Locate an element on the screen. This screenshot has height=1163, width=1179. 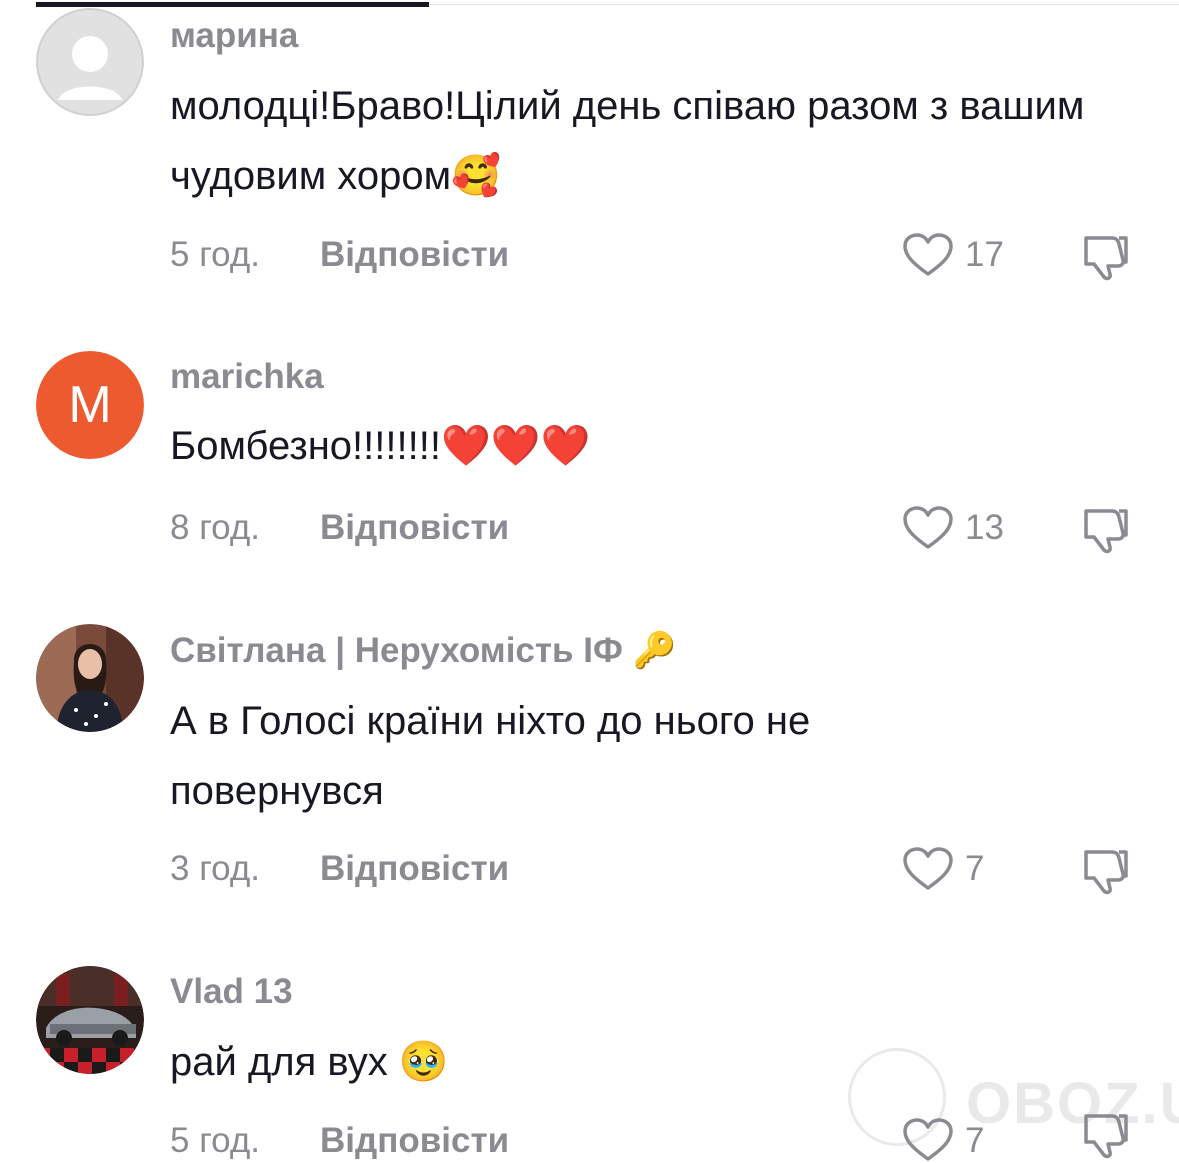
comment-time: 3 год. is located at coordinates (215, 868).